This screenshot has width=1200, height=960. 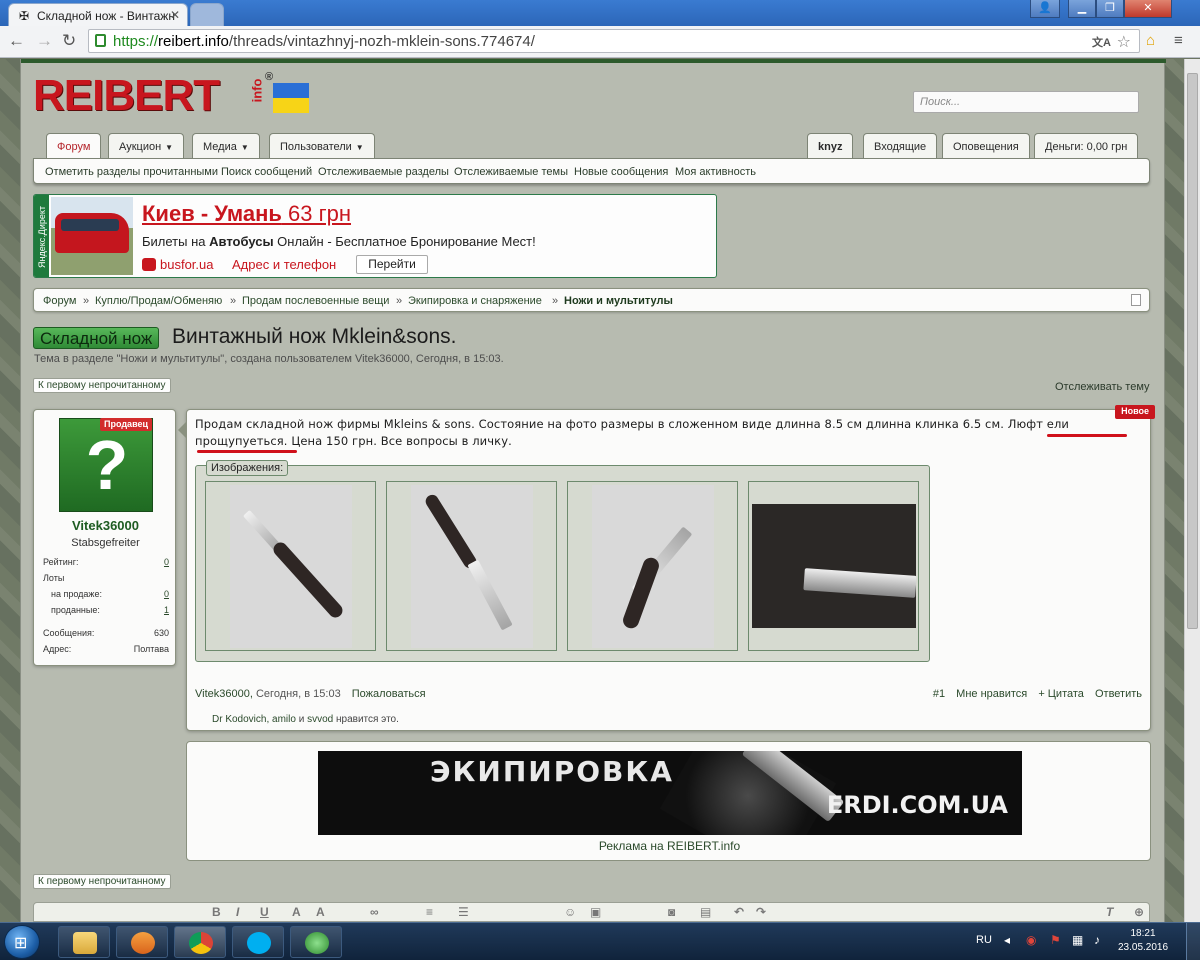 What do you see at coordinates (44, 41) in the screenshot?
I see `forward-arrow-icon: →` at bounding box center [44, 41].